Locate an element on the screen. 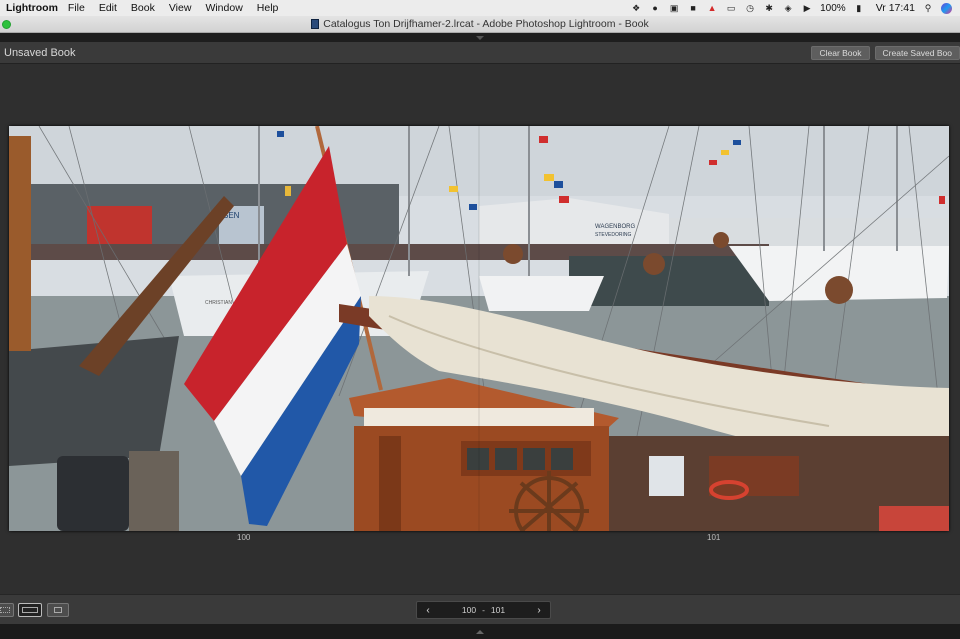 Image resolution: width=960 pixels, height=639 pixels. app-menu: Lightroom is located at coordinates (32, 8).